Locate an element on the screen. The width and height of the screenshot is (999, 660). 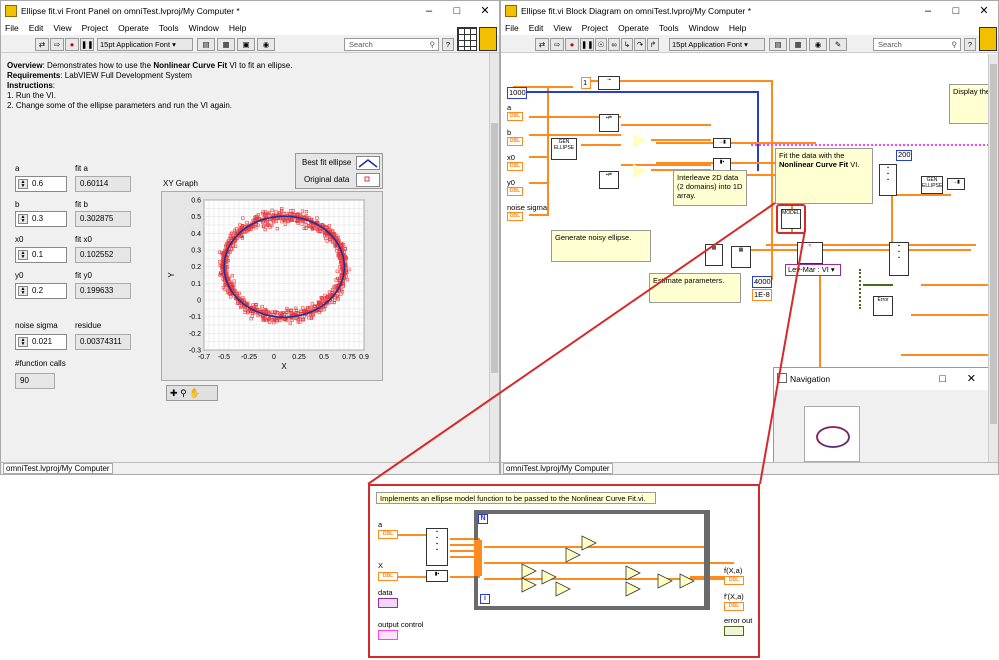
terminal-b: DBL is located at coordinates (515, 141).